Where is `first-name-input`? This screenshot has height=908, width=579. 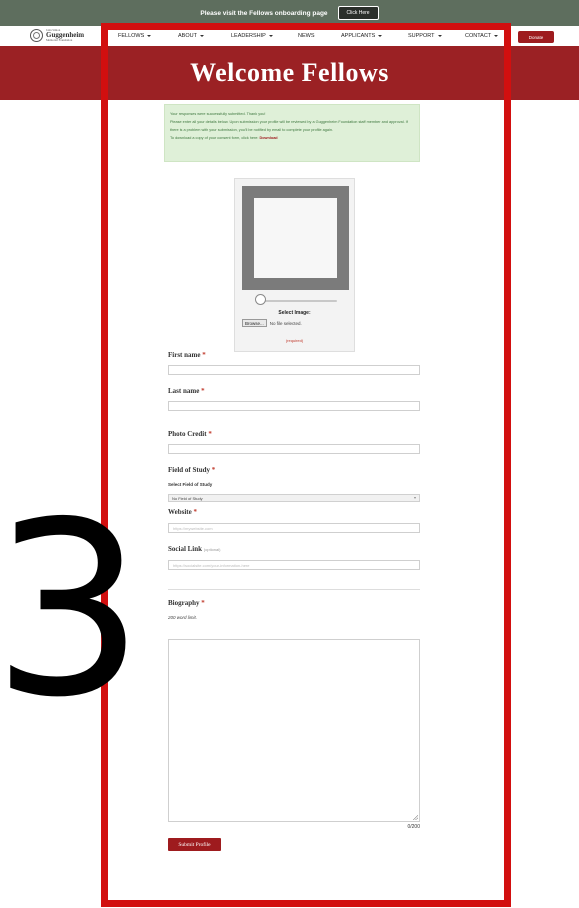 first-name-input is located at coordinates (294, 370).